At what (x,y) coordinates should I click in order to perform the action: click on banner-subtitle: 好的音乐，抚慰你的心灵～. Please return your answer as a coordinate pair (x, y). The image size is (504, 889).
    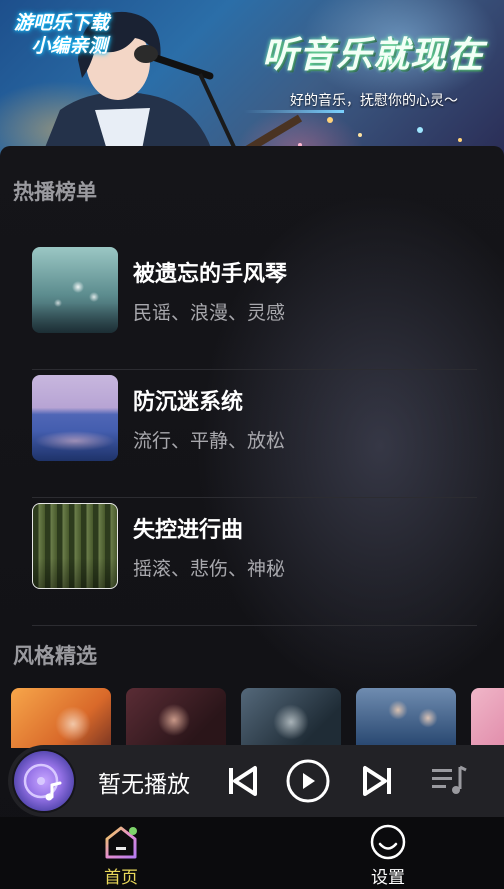
    Looking at the image, I should click on (374, 101).